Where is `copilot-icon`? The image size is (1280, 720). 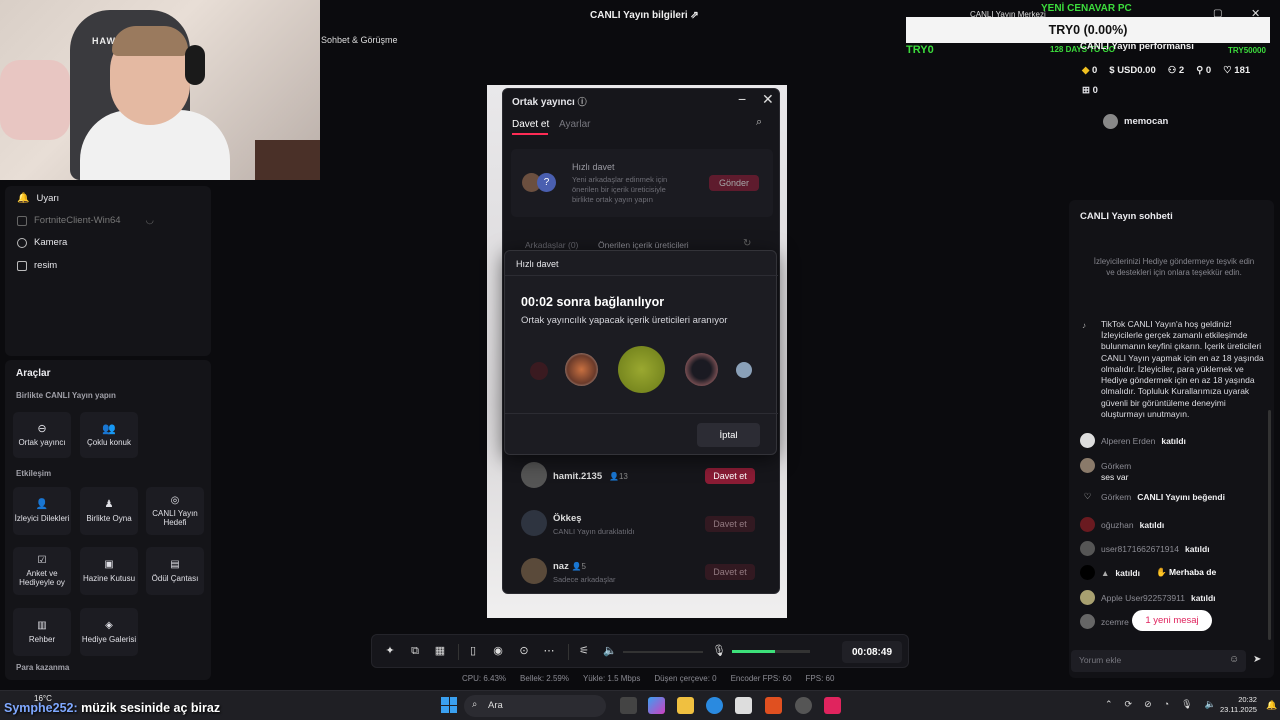
copilot-icon is located at coordinates (656, 705).